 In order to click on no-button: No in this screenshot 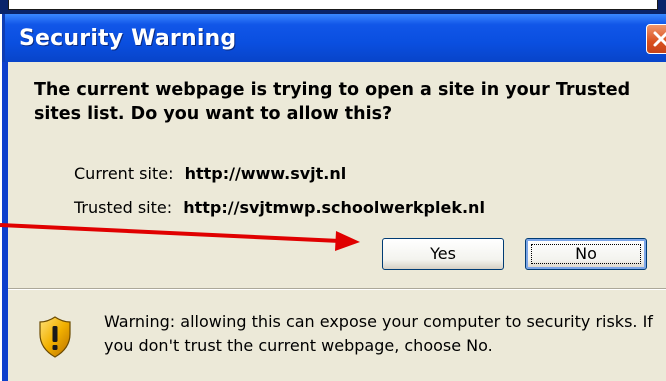, I will do `click(586, 254)`.